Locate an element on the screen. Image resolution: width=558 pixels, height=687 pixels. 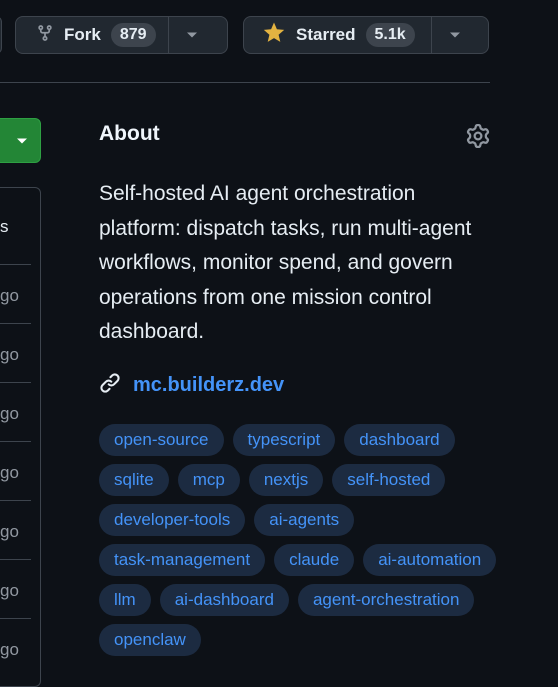
fork-icon is located at coordinates (45, 35).